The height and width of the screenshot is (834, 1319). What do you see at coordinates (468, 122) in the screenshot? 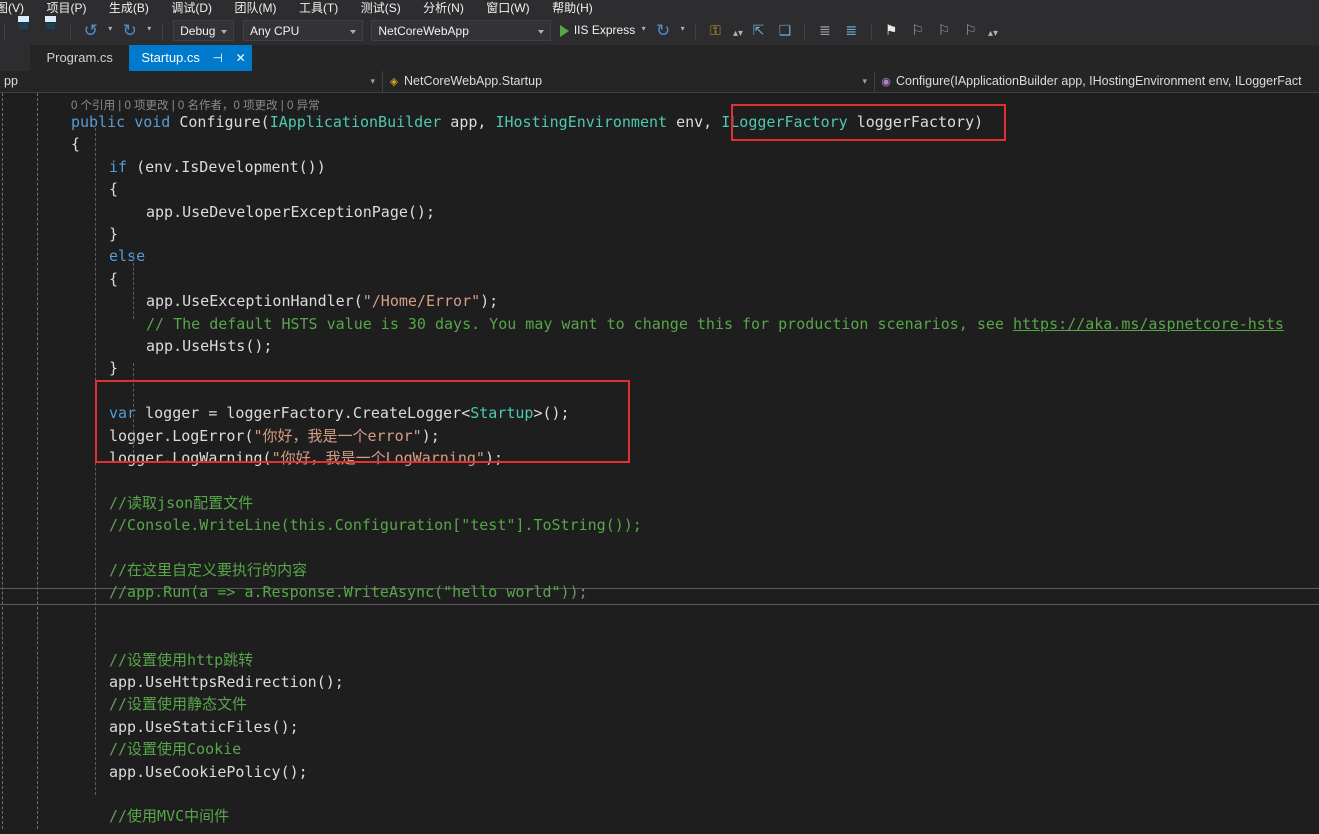
I see `code-token: app,` at bounding box center [468, 122].